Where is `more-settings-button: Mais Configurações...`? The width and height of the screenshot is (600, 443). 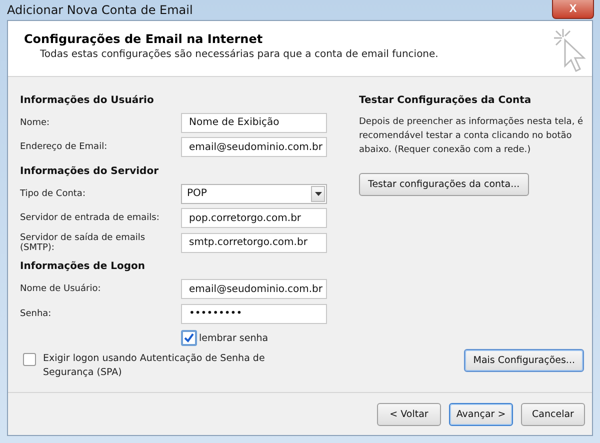
more-settings-button: Mais Configurações... is located at coordinates (524, 360).